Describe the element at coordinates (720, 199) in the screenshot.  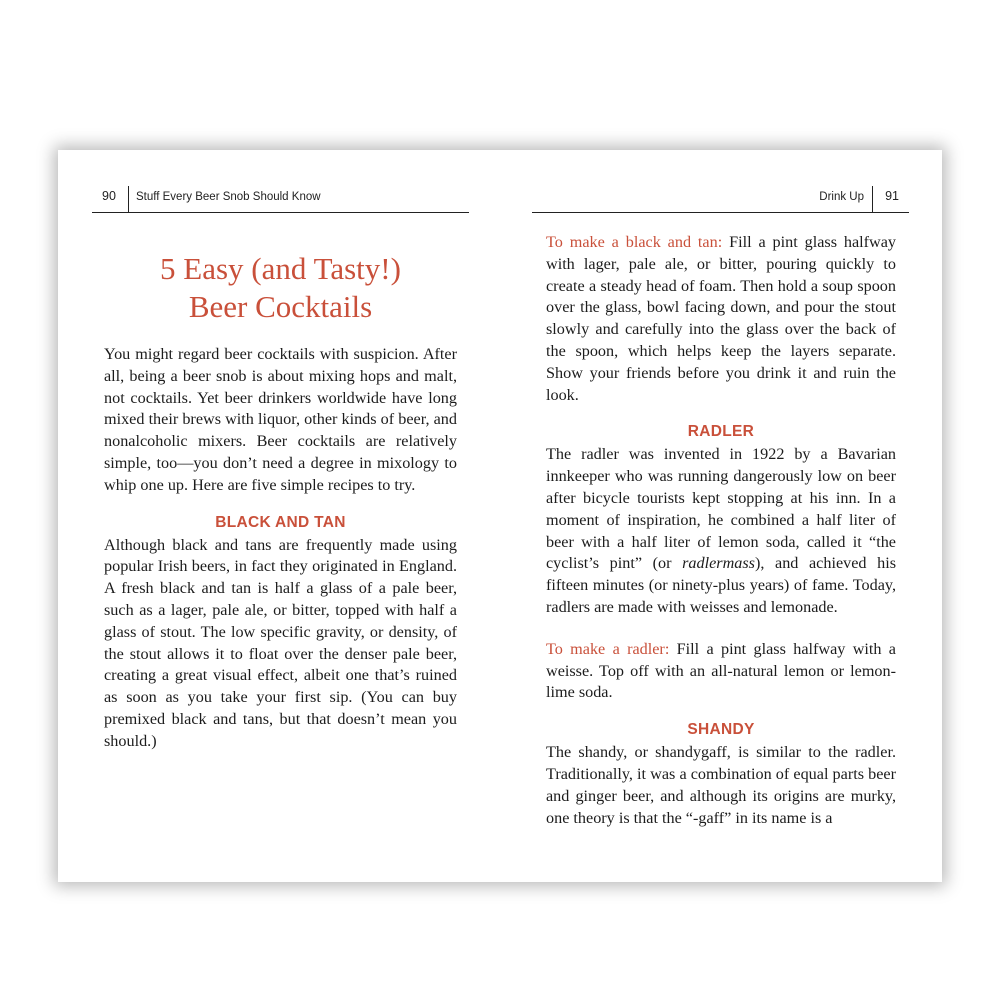
I see `right-running-header: Drink Up 91` at that location.